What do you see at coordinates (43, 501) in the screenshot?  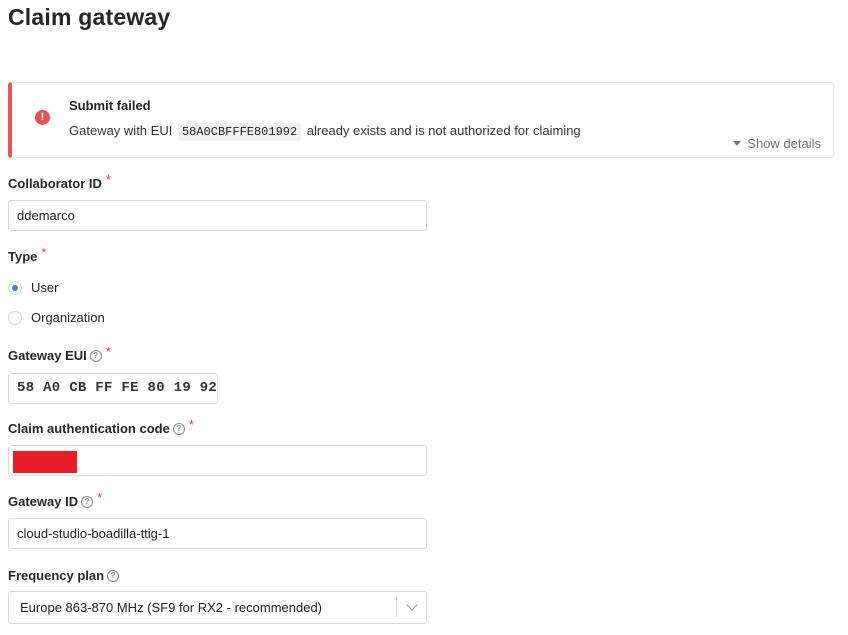 I see `gateway-id-label-text: Gateway ID` at bounding box center [43, 501].